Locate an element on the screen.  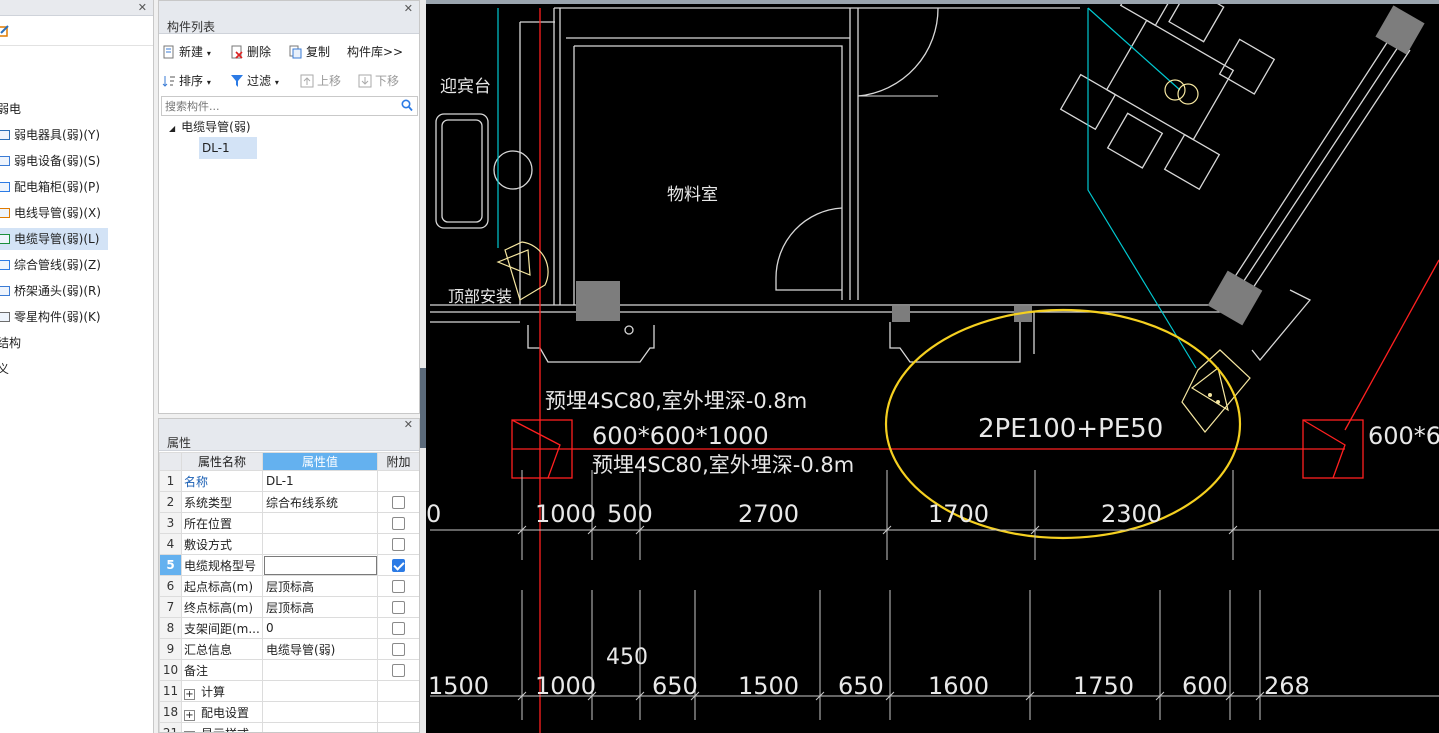
tree-item: 义 is located at coordinates (4, 369).